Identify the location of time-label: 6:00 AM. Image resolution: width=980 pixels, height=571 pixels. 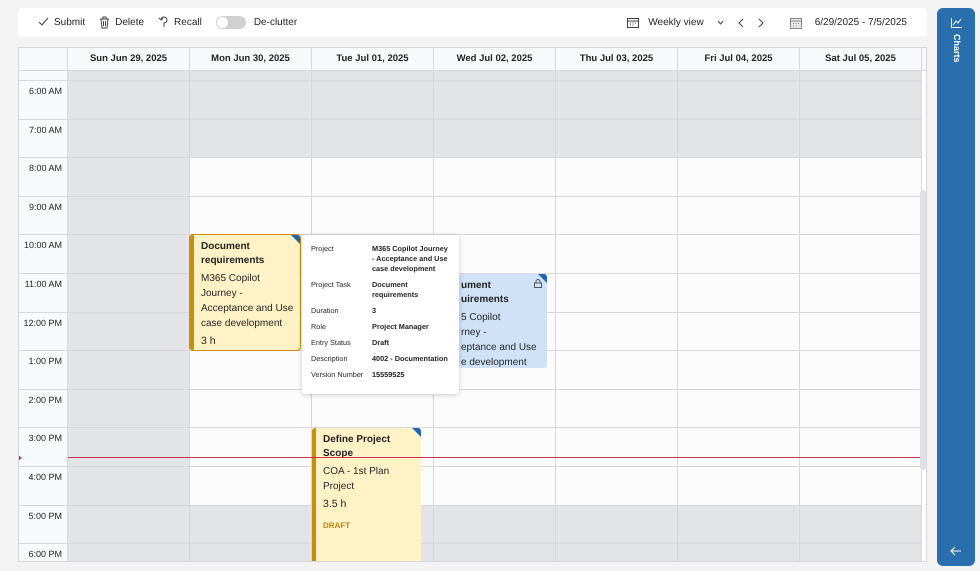
(45, 91).